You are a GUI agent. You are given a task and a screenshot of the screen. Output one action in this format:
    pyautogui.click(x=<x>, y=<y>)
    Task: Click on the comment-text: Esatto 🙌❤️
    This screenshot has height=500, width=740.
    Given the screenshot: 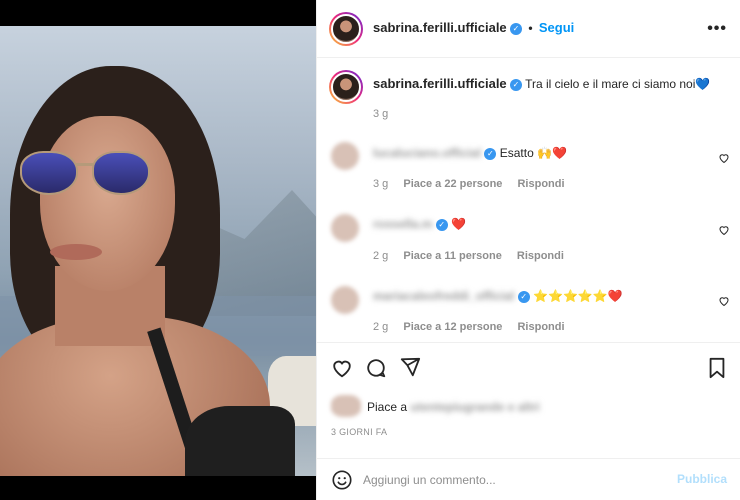 What is the action you would take?
    pyautogui.click(x=533, y=153)
    